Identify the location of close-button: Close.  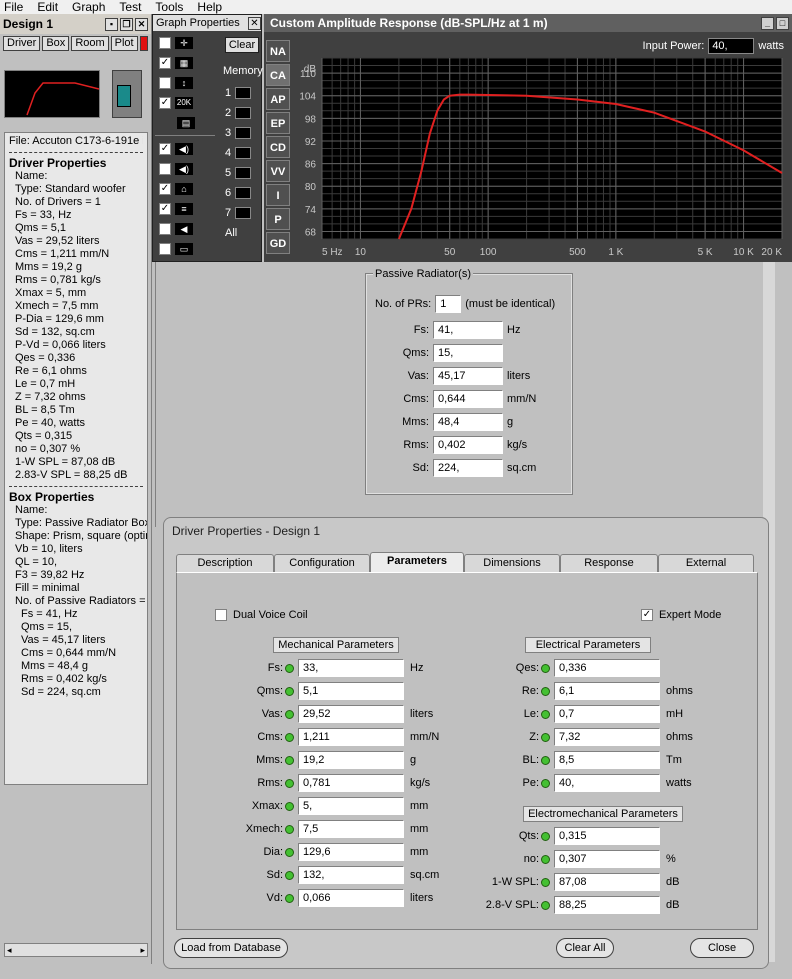
(722, 948).